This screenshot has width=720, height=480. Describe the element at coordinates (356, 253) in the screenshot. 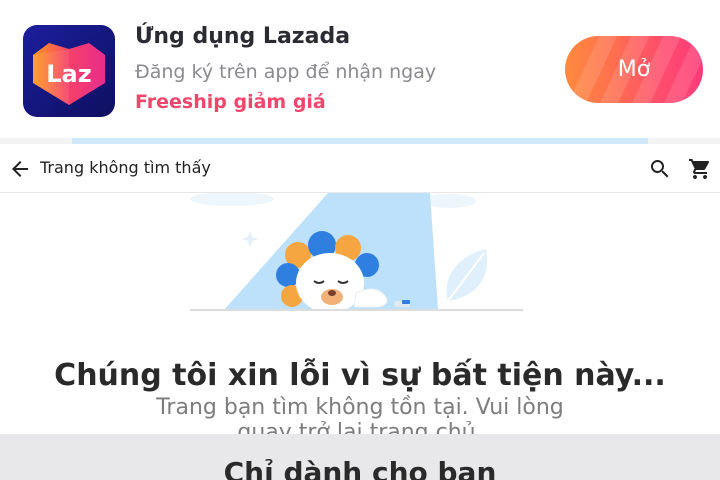

I see `not-found-illustration` at that location.